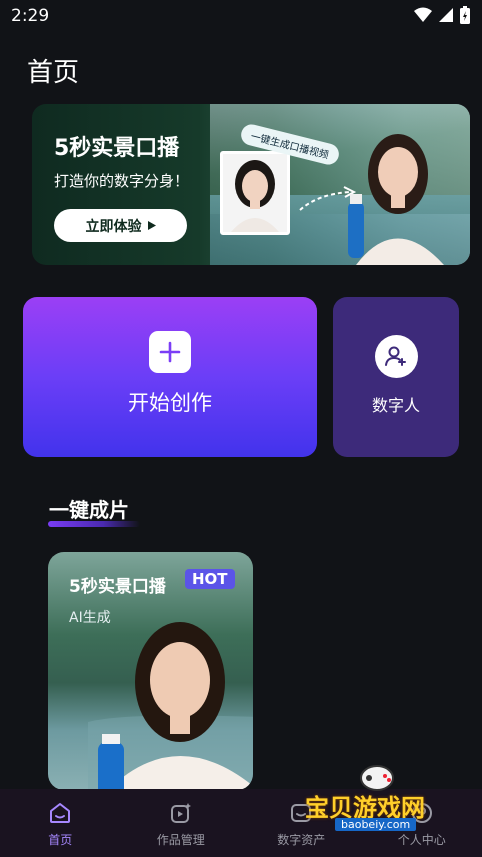 This screenshot has width=482, height=857. What do you see at coordinates (53, 73) in the screenshot?
I see `page-title: 首页` at bounding box center [53, 73].